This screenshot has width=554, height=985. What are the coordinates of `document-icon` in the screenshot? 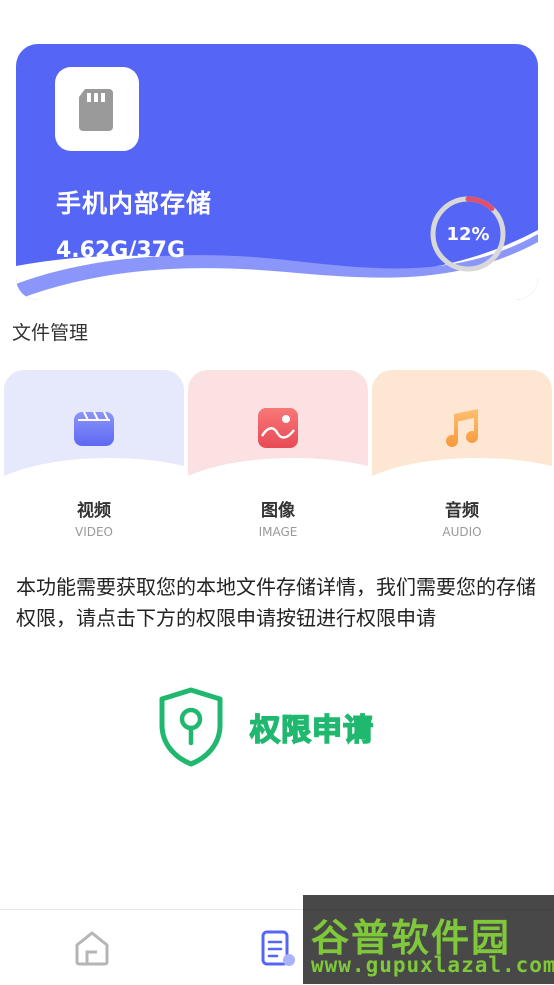 It's located at (278, 948).